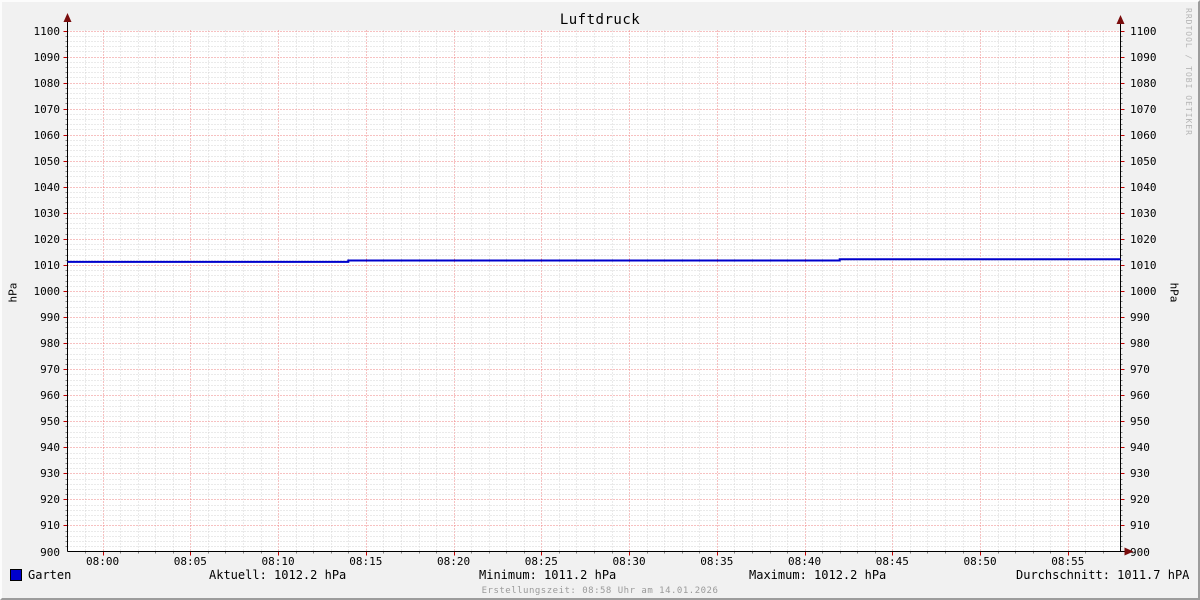 The height and width of the screenshot is (600, 1200). Describe the element at coordinates (16, 575) in the screenshot. I see `series-color-swatch` at that location.